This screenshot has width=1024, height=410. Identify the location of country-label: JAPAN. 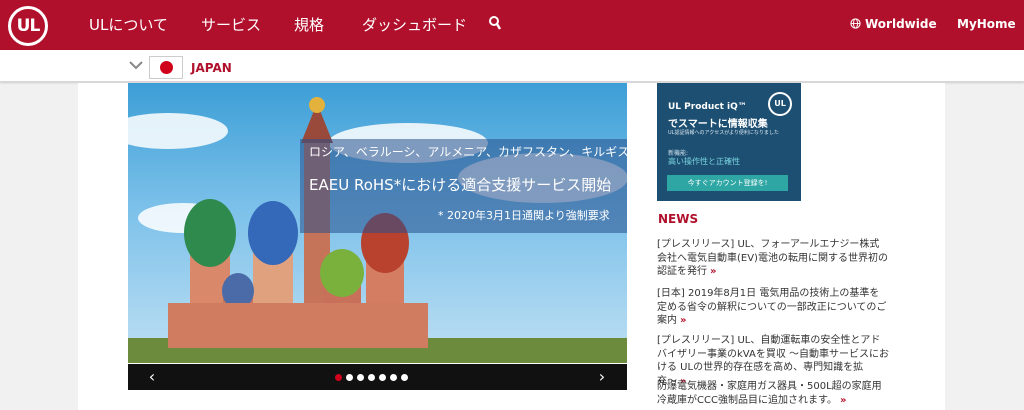
(211, 68).